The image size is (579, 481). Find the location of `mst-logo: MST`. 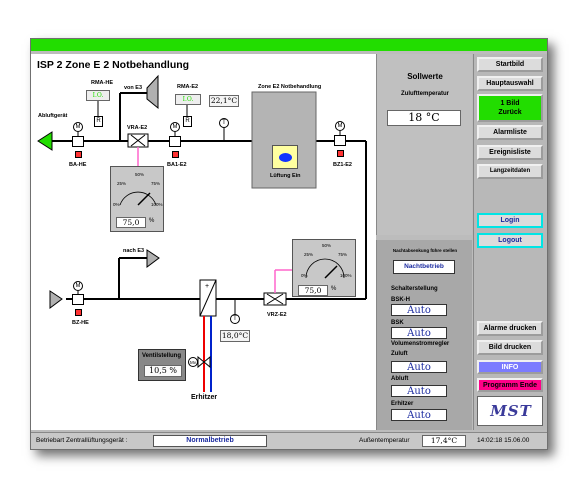

mst-logo: MST is located at coordinates (510, 411).